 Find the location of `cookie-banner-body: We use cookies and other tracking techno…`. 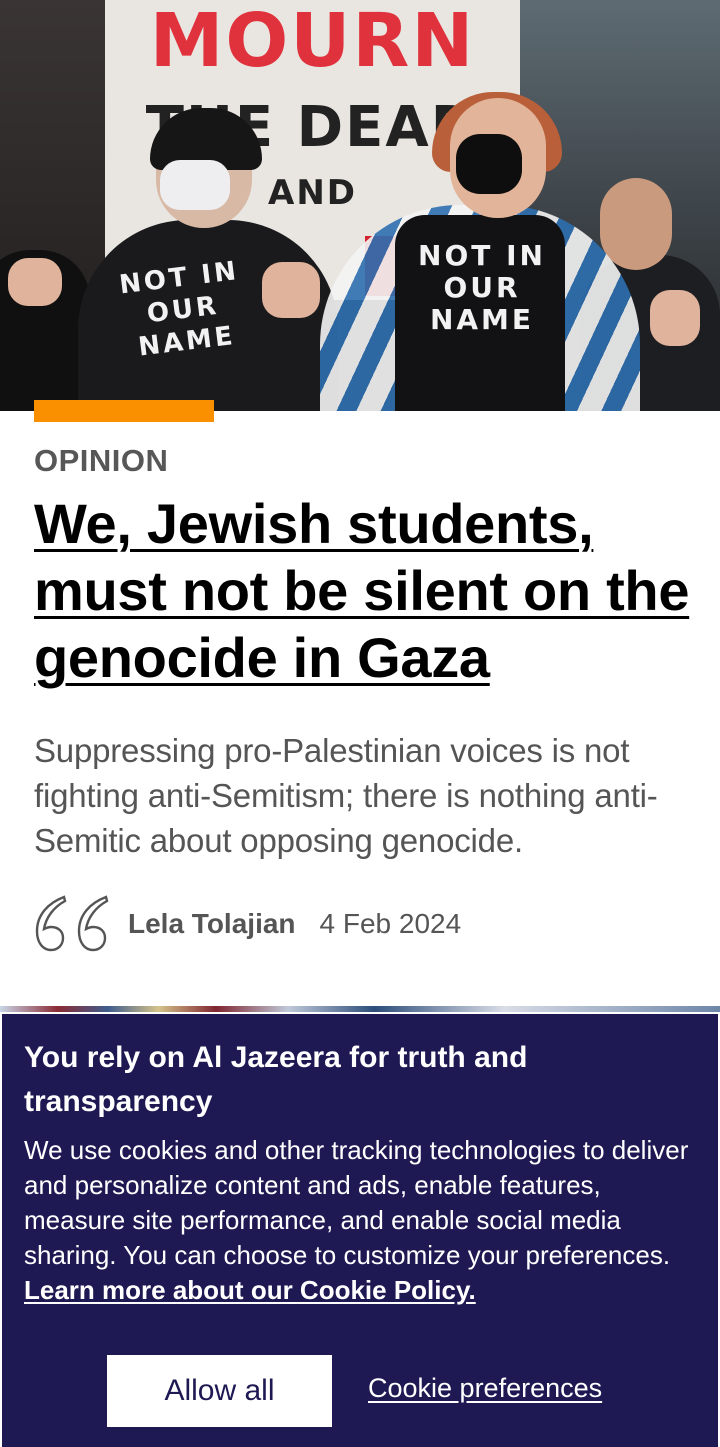

cookie-banner-body: We use cookies and other tracking techno… is located at coordinates (356, 1202).